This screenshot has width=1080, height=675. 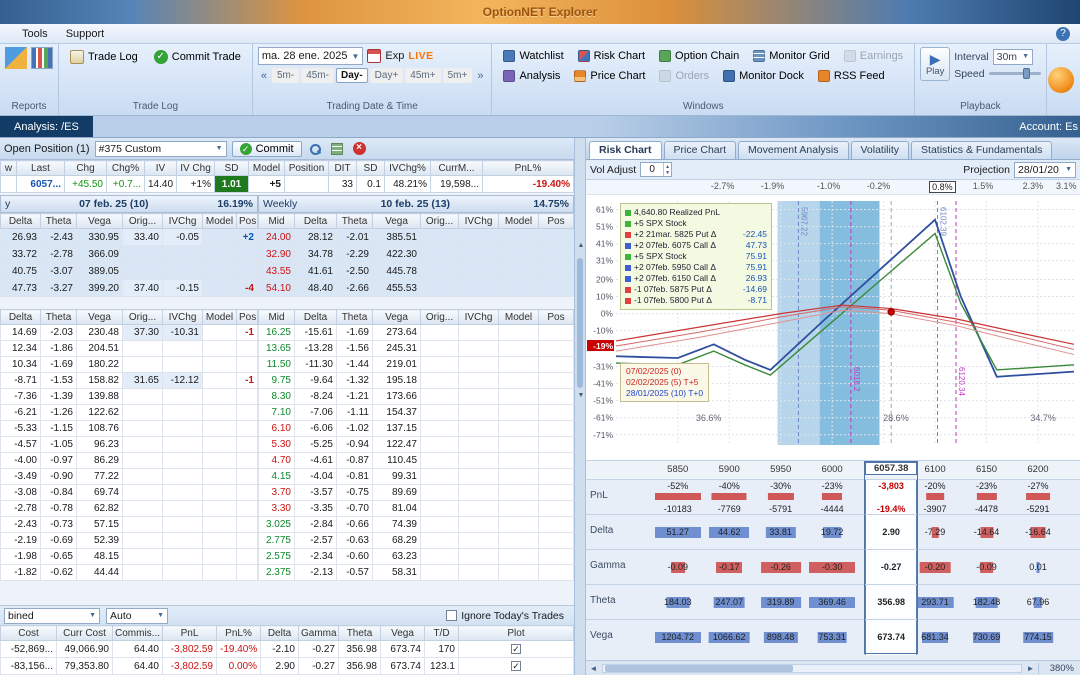 What do you see at coordinates (416, 364) in the screenshot?
I see `table-row: 11.50 -11.30 -1.44 219.01` at bounding box center [416, 364].